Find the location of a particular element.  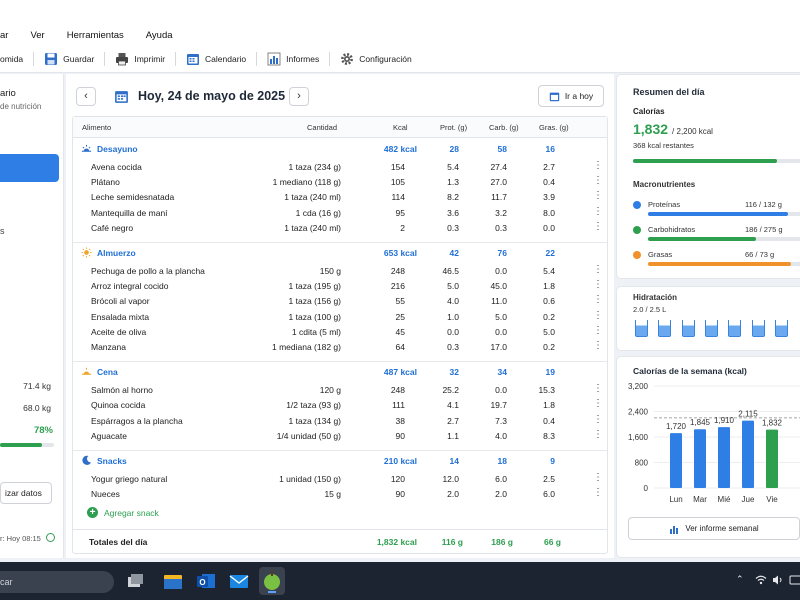

meal-snacks-header: Snacks 210 kcal 14 18 9 is located at coordinates (340, 461).